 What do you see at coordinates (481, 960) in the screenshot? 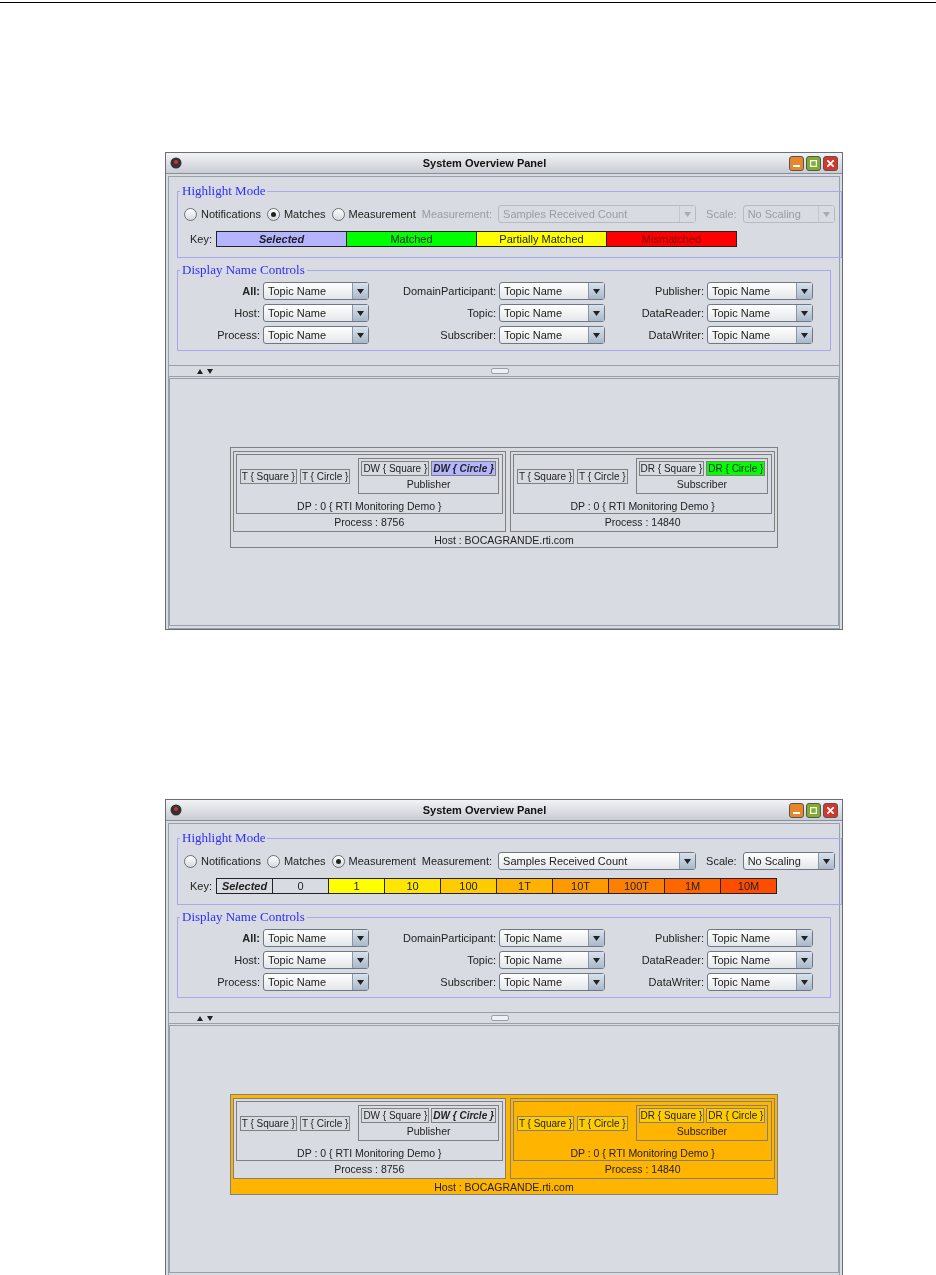
I see `field-label: Topic:` at bounding box center [481, 960].